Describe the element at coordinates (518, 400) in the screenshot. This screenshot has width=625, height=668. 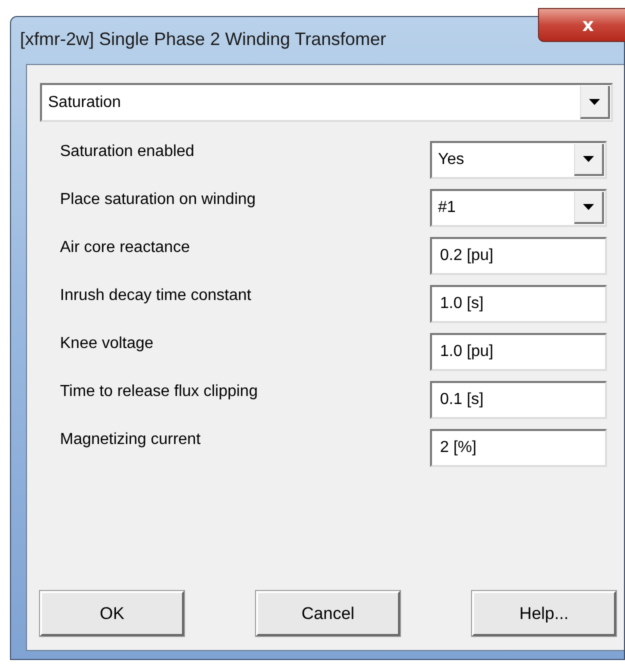
I see `input-field: 0.1 [s]` at that location.